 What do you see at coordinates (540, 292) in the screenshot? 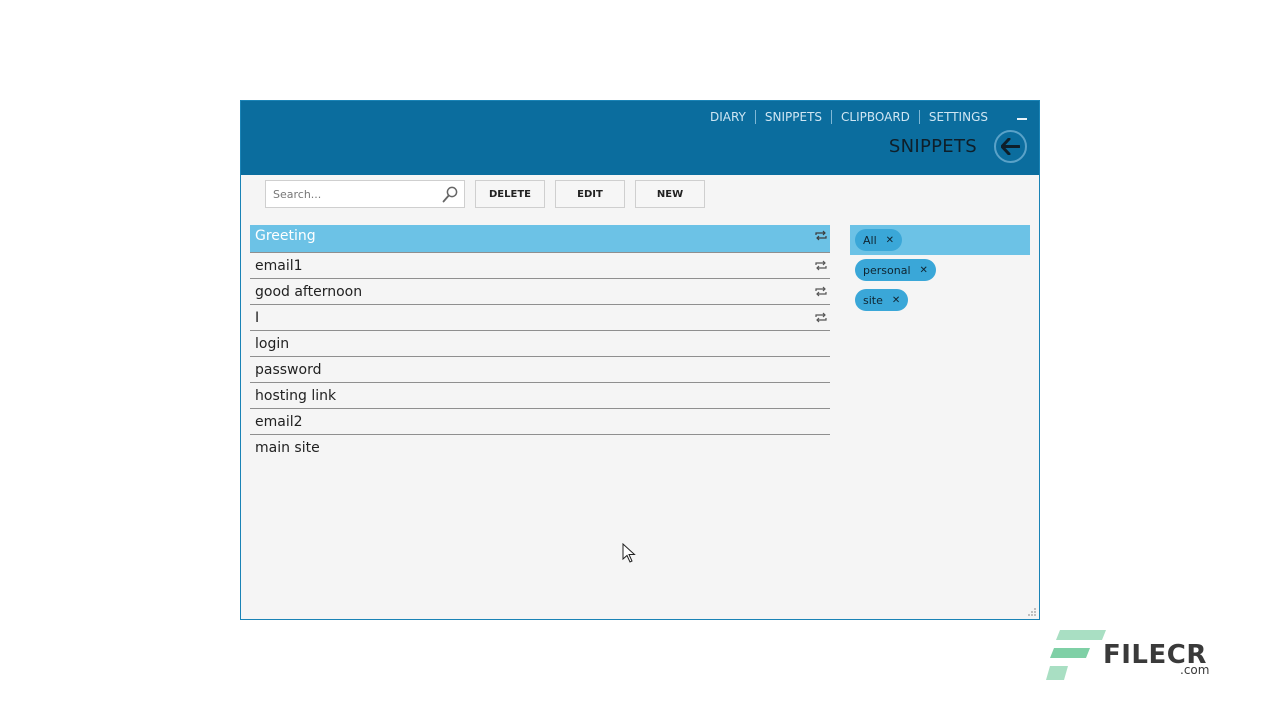
I see `snippet-row-good-afternoon: good afternoon` at bounding box center [540, 292].